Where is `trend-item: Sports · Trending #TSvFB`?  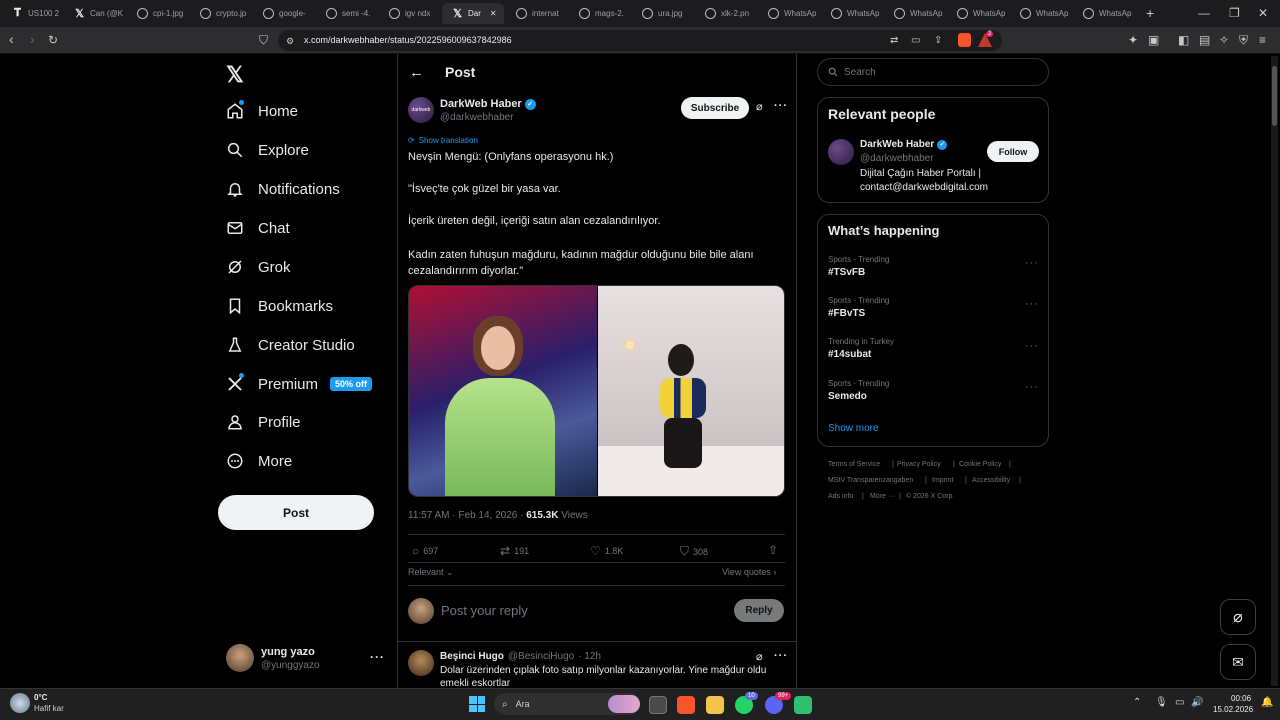
trend-item: Sports · Trending #TSvFB is located at coordinates (858, 266).